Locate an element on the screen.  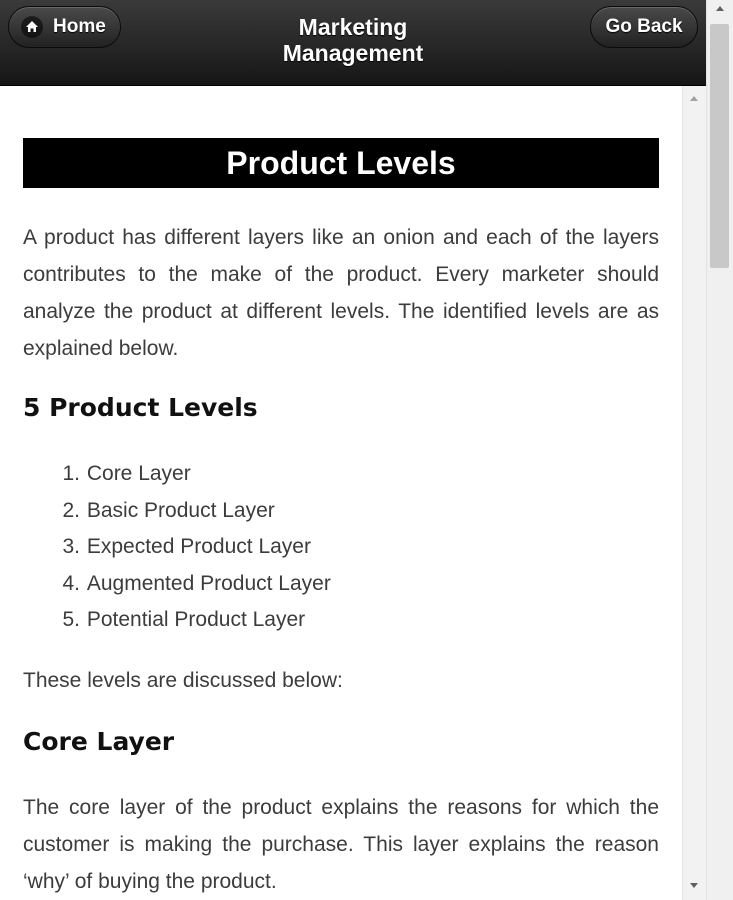
home-button: Home is located at coordinates (64, 27).